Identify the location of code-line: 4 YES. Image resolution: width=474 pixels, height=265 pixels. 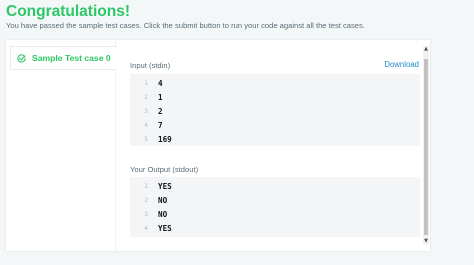
(151, 228).